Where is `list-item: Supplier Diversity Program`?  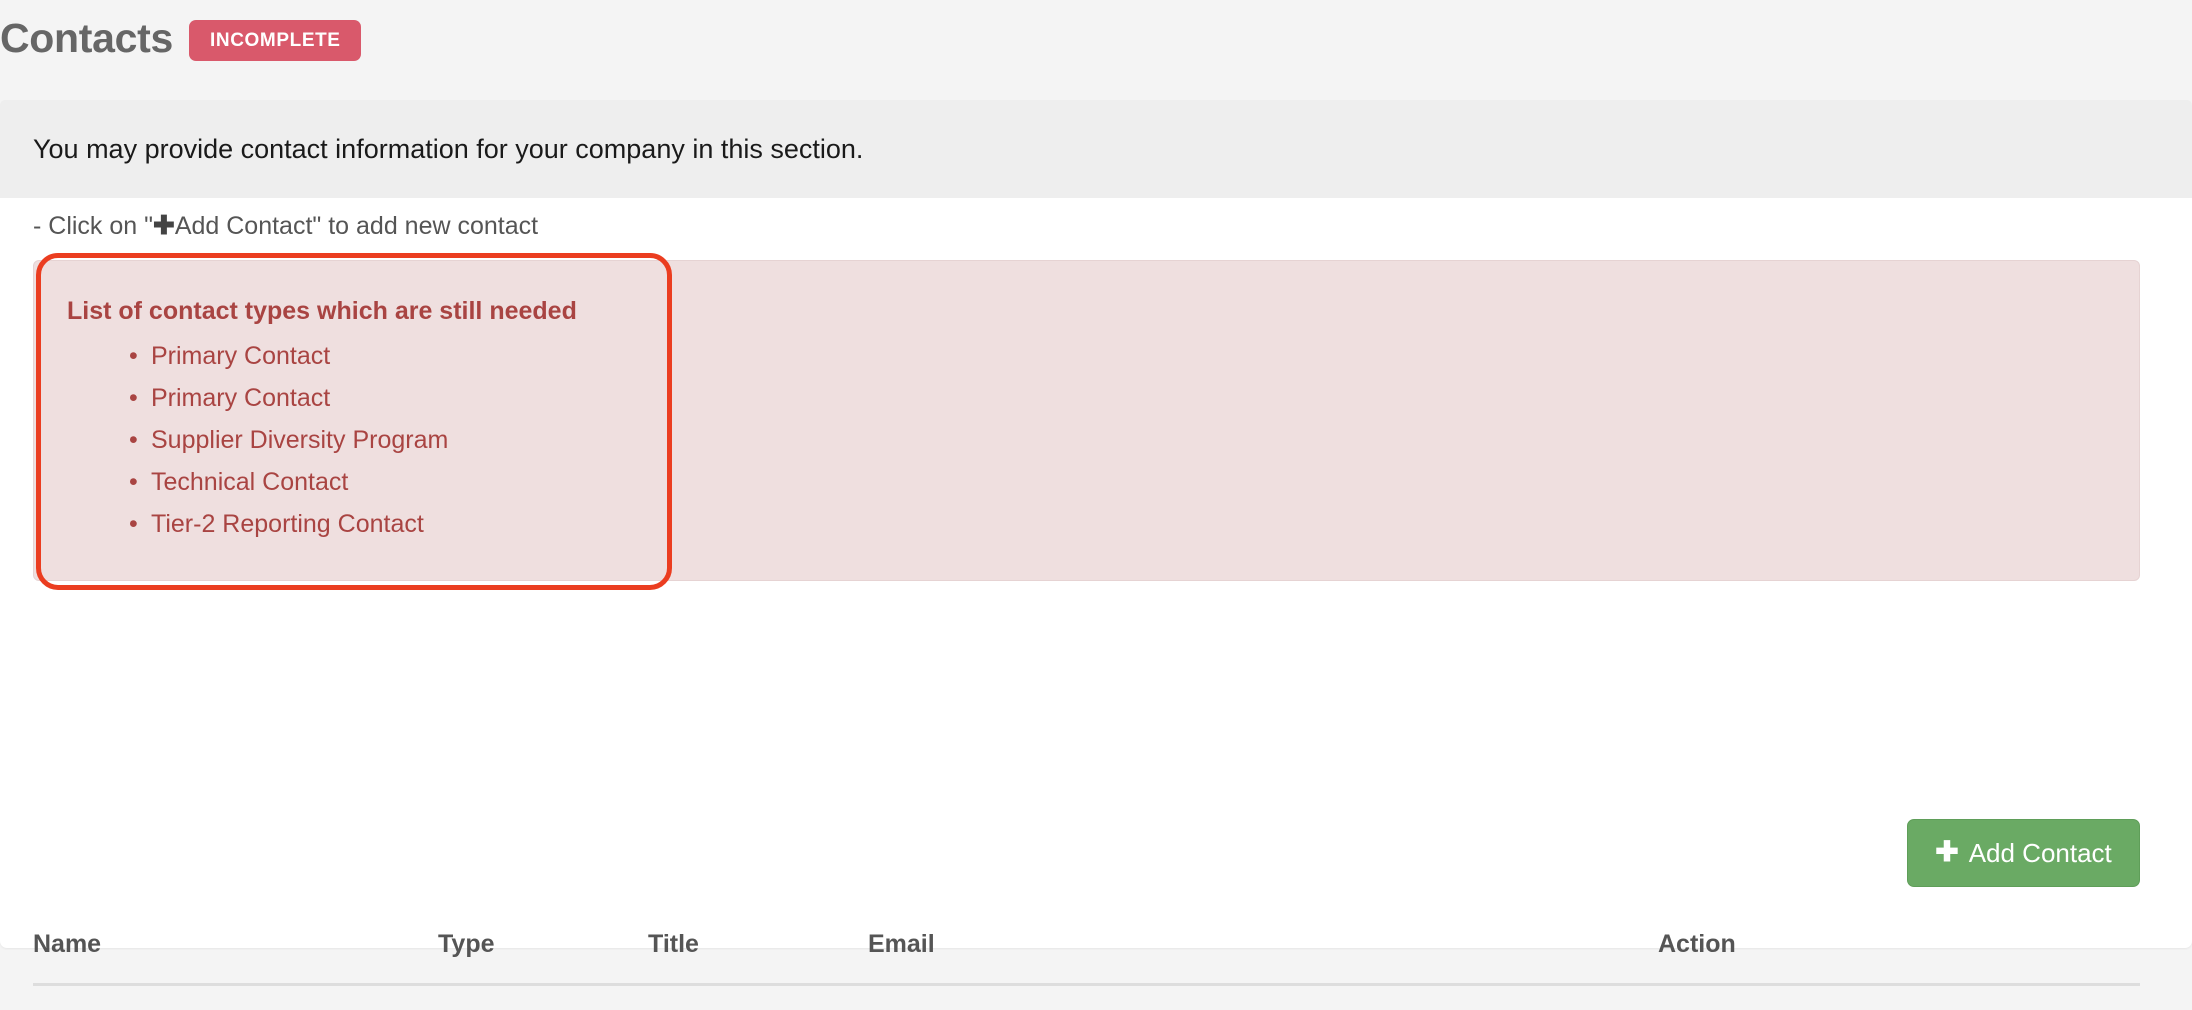 list-item: Supplier Diversity Program is located at coordinates (288, 440).